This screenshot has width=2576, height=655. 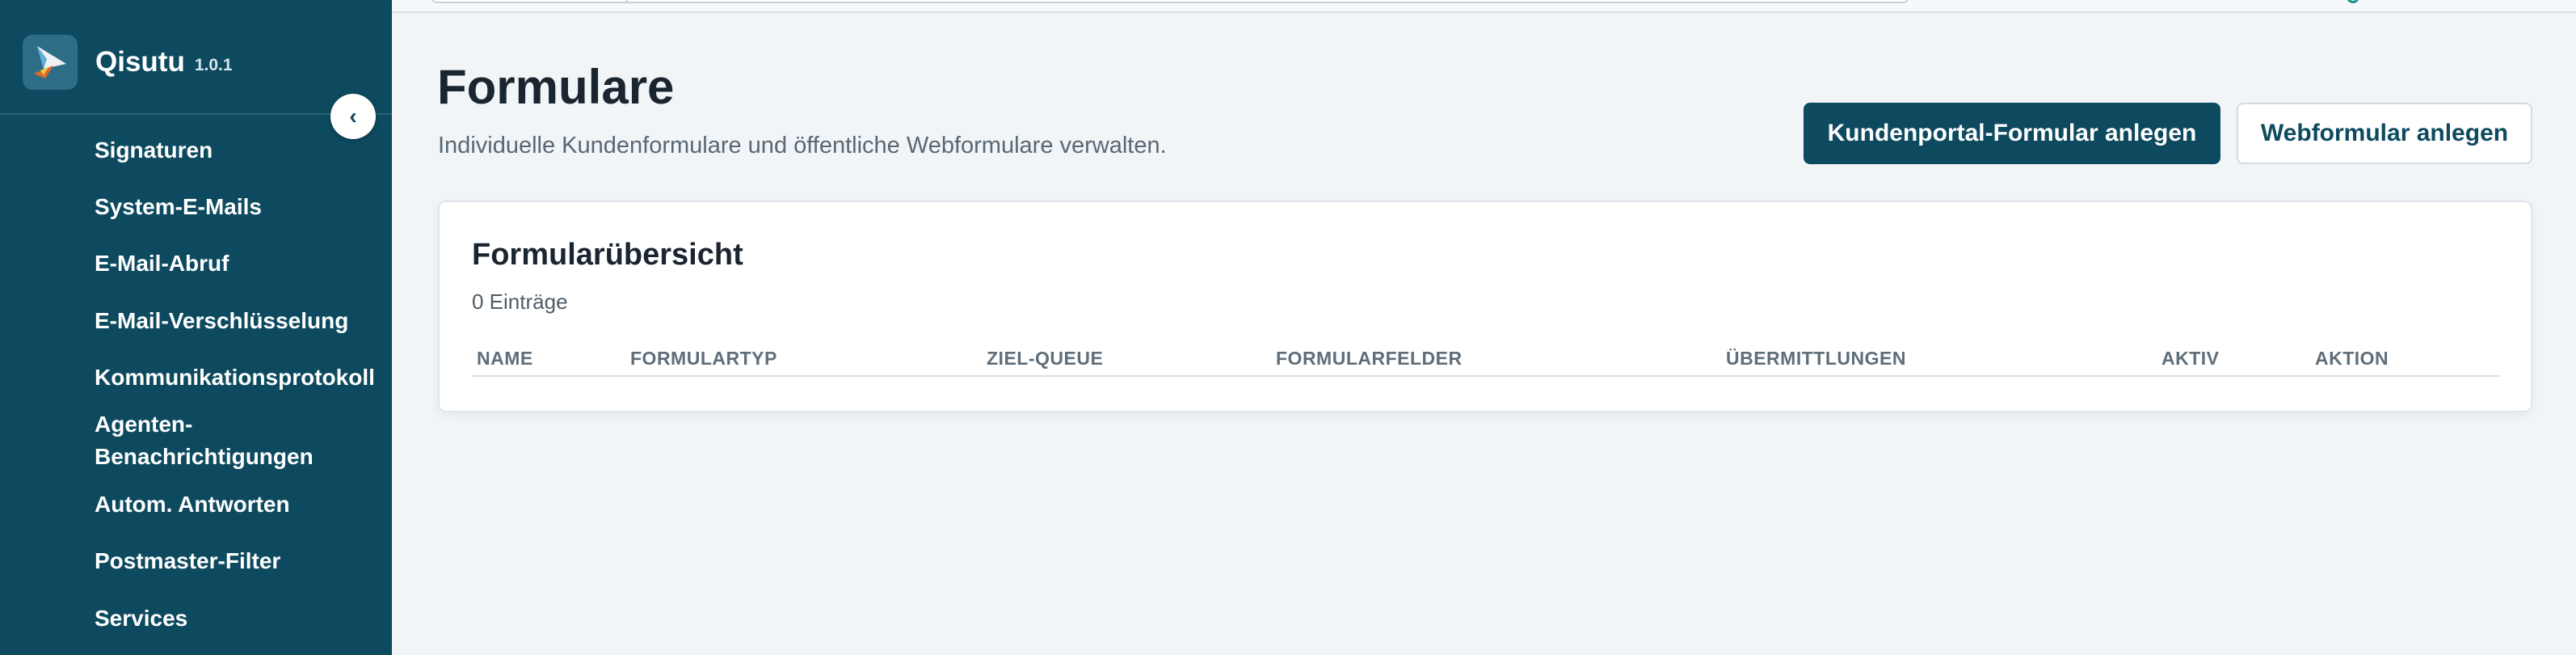 What do you see at coordinates (2353, 2) in the screenshot?
I see `top-status-icon` at bounding box center [2353, 2].